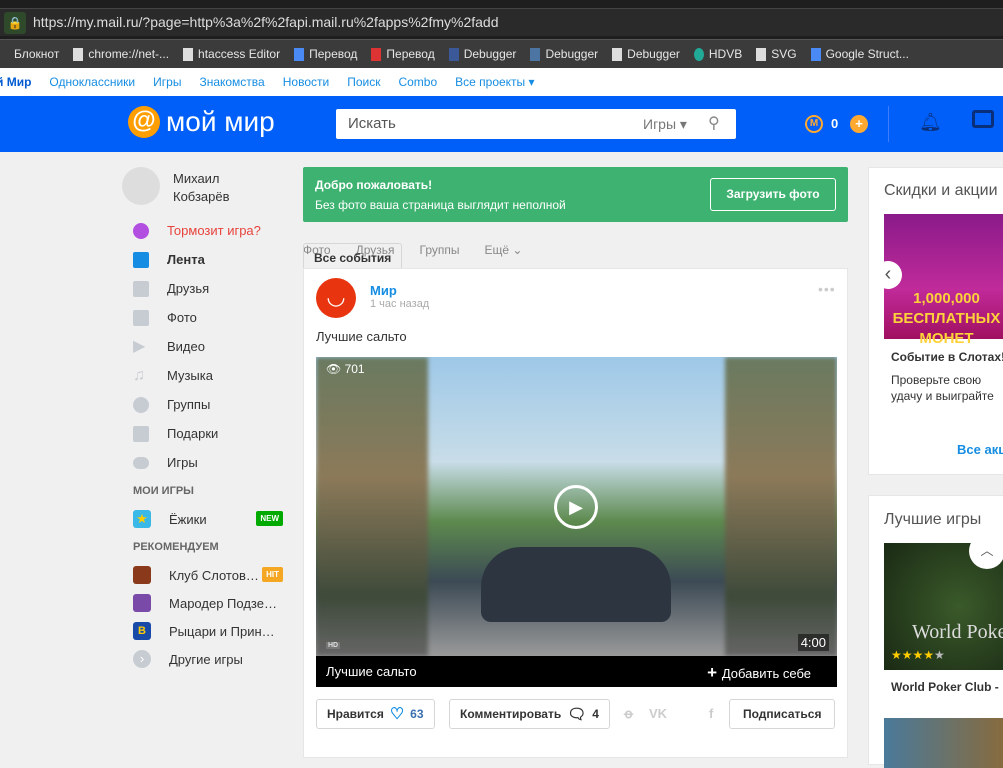  Describe the element at coordinates (945, 687) in the screenshot. I see `game-name: World Poker Club -` at that location.